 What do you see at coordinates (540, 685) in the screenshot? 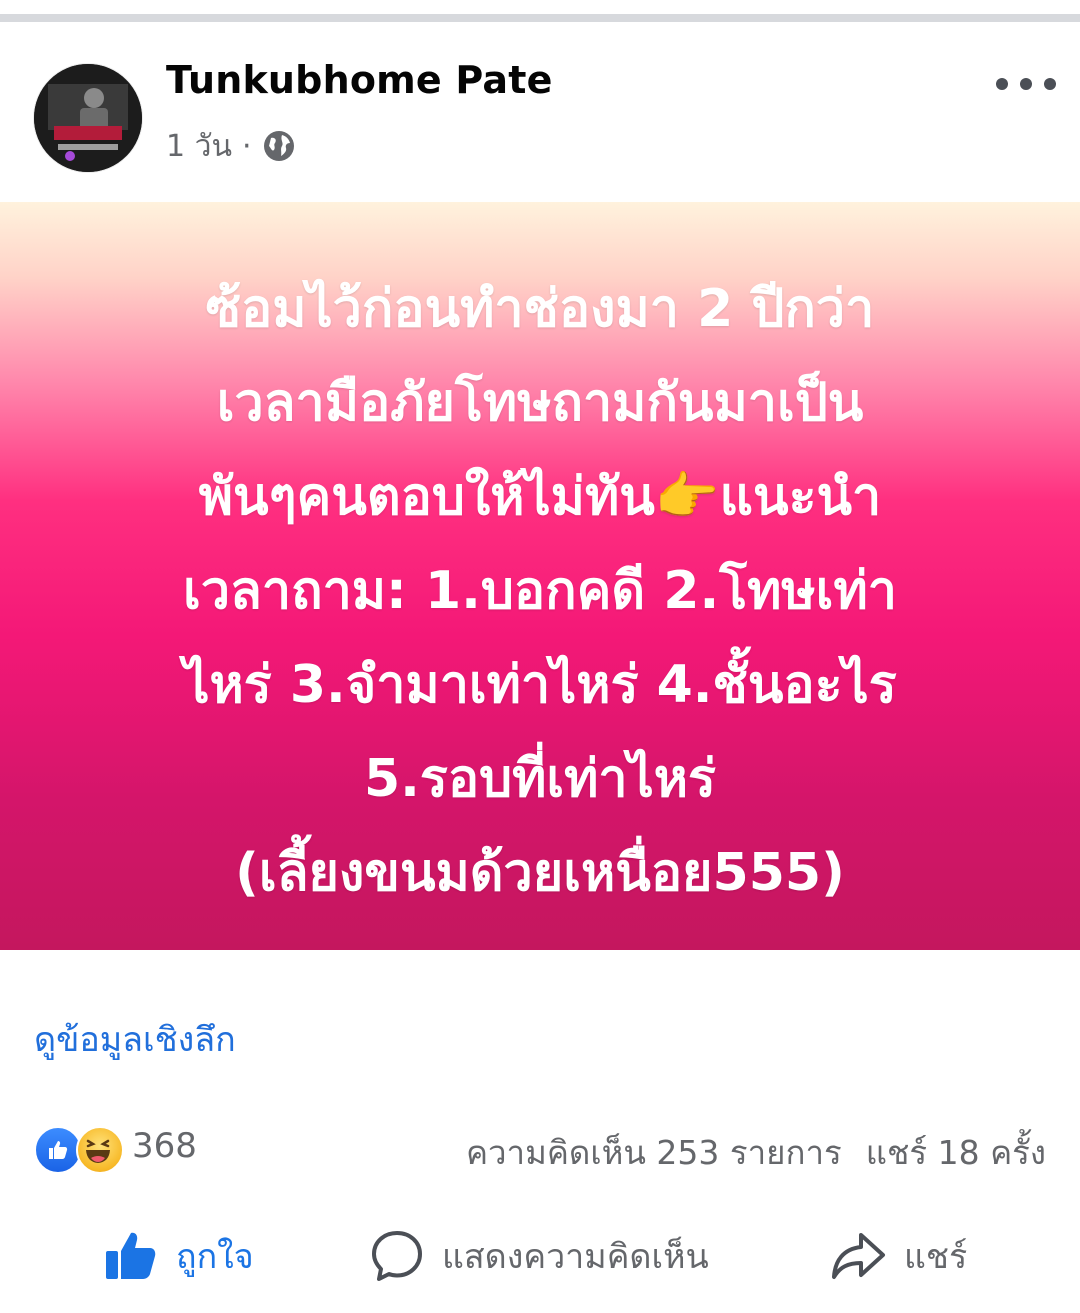
I see `post-text-line: ไหร่ 3.จำมาเท่าไหร่ 4.ชั้นอะไร` at bounding box center [540, 685].